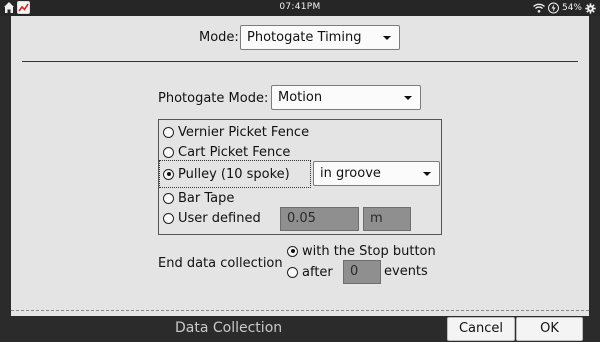 This screenshot has height=342, width=600. I want to click on divider, so click(300, 61).